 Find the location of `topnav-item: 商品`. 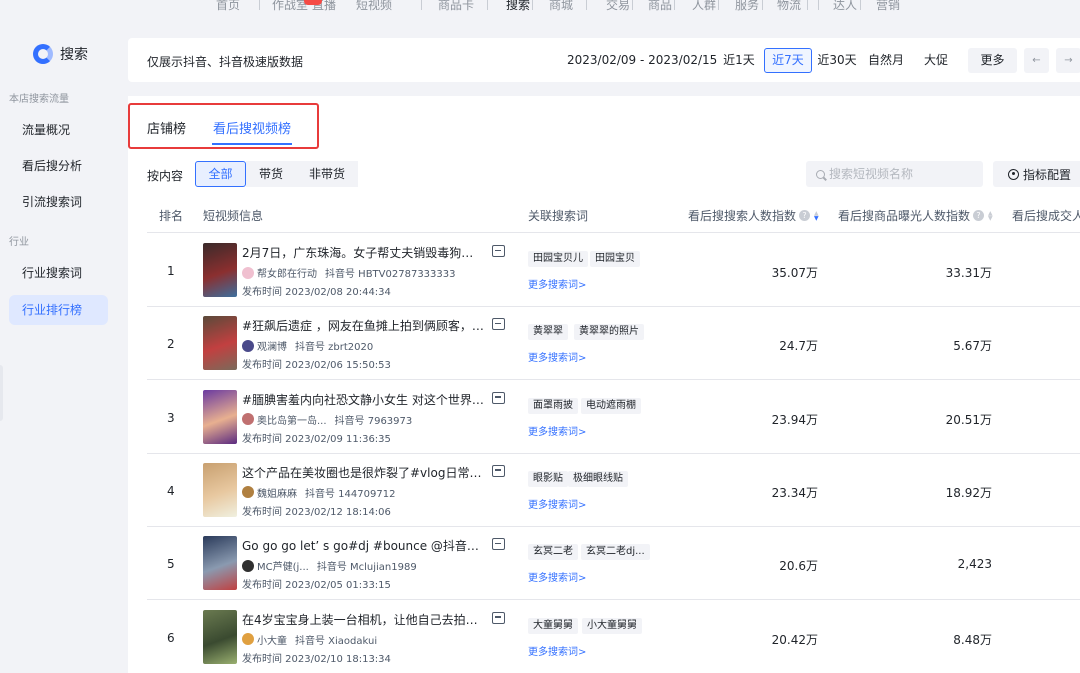

topnav-item: 商品 is located at coordinates (660, 6).